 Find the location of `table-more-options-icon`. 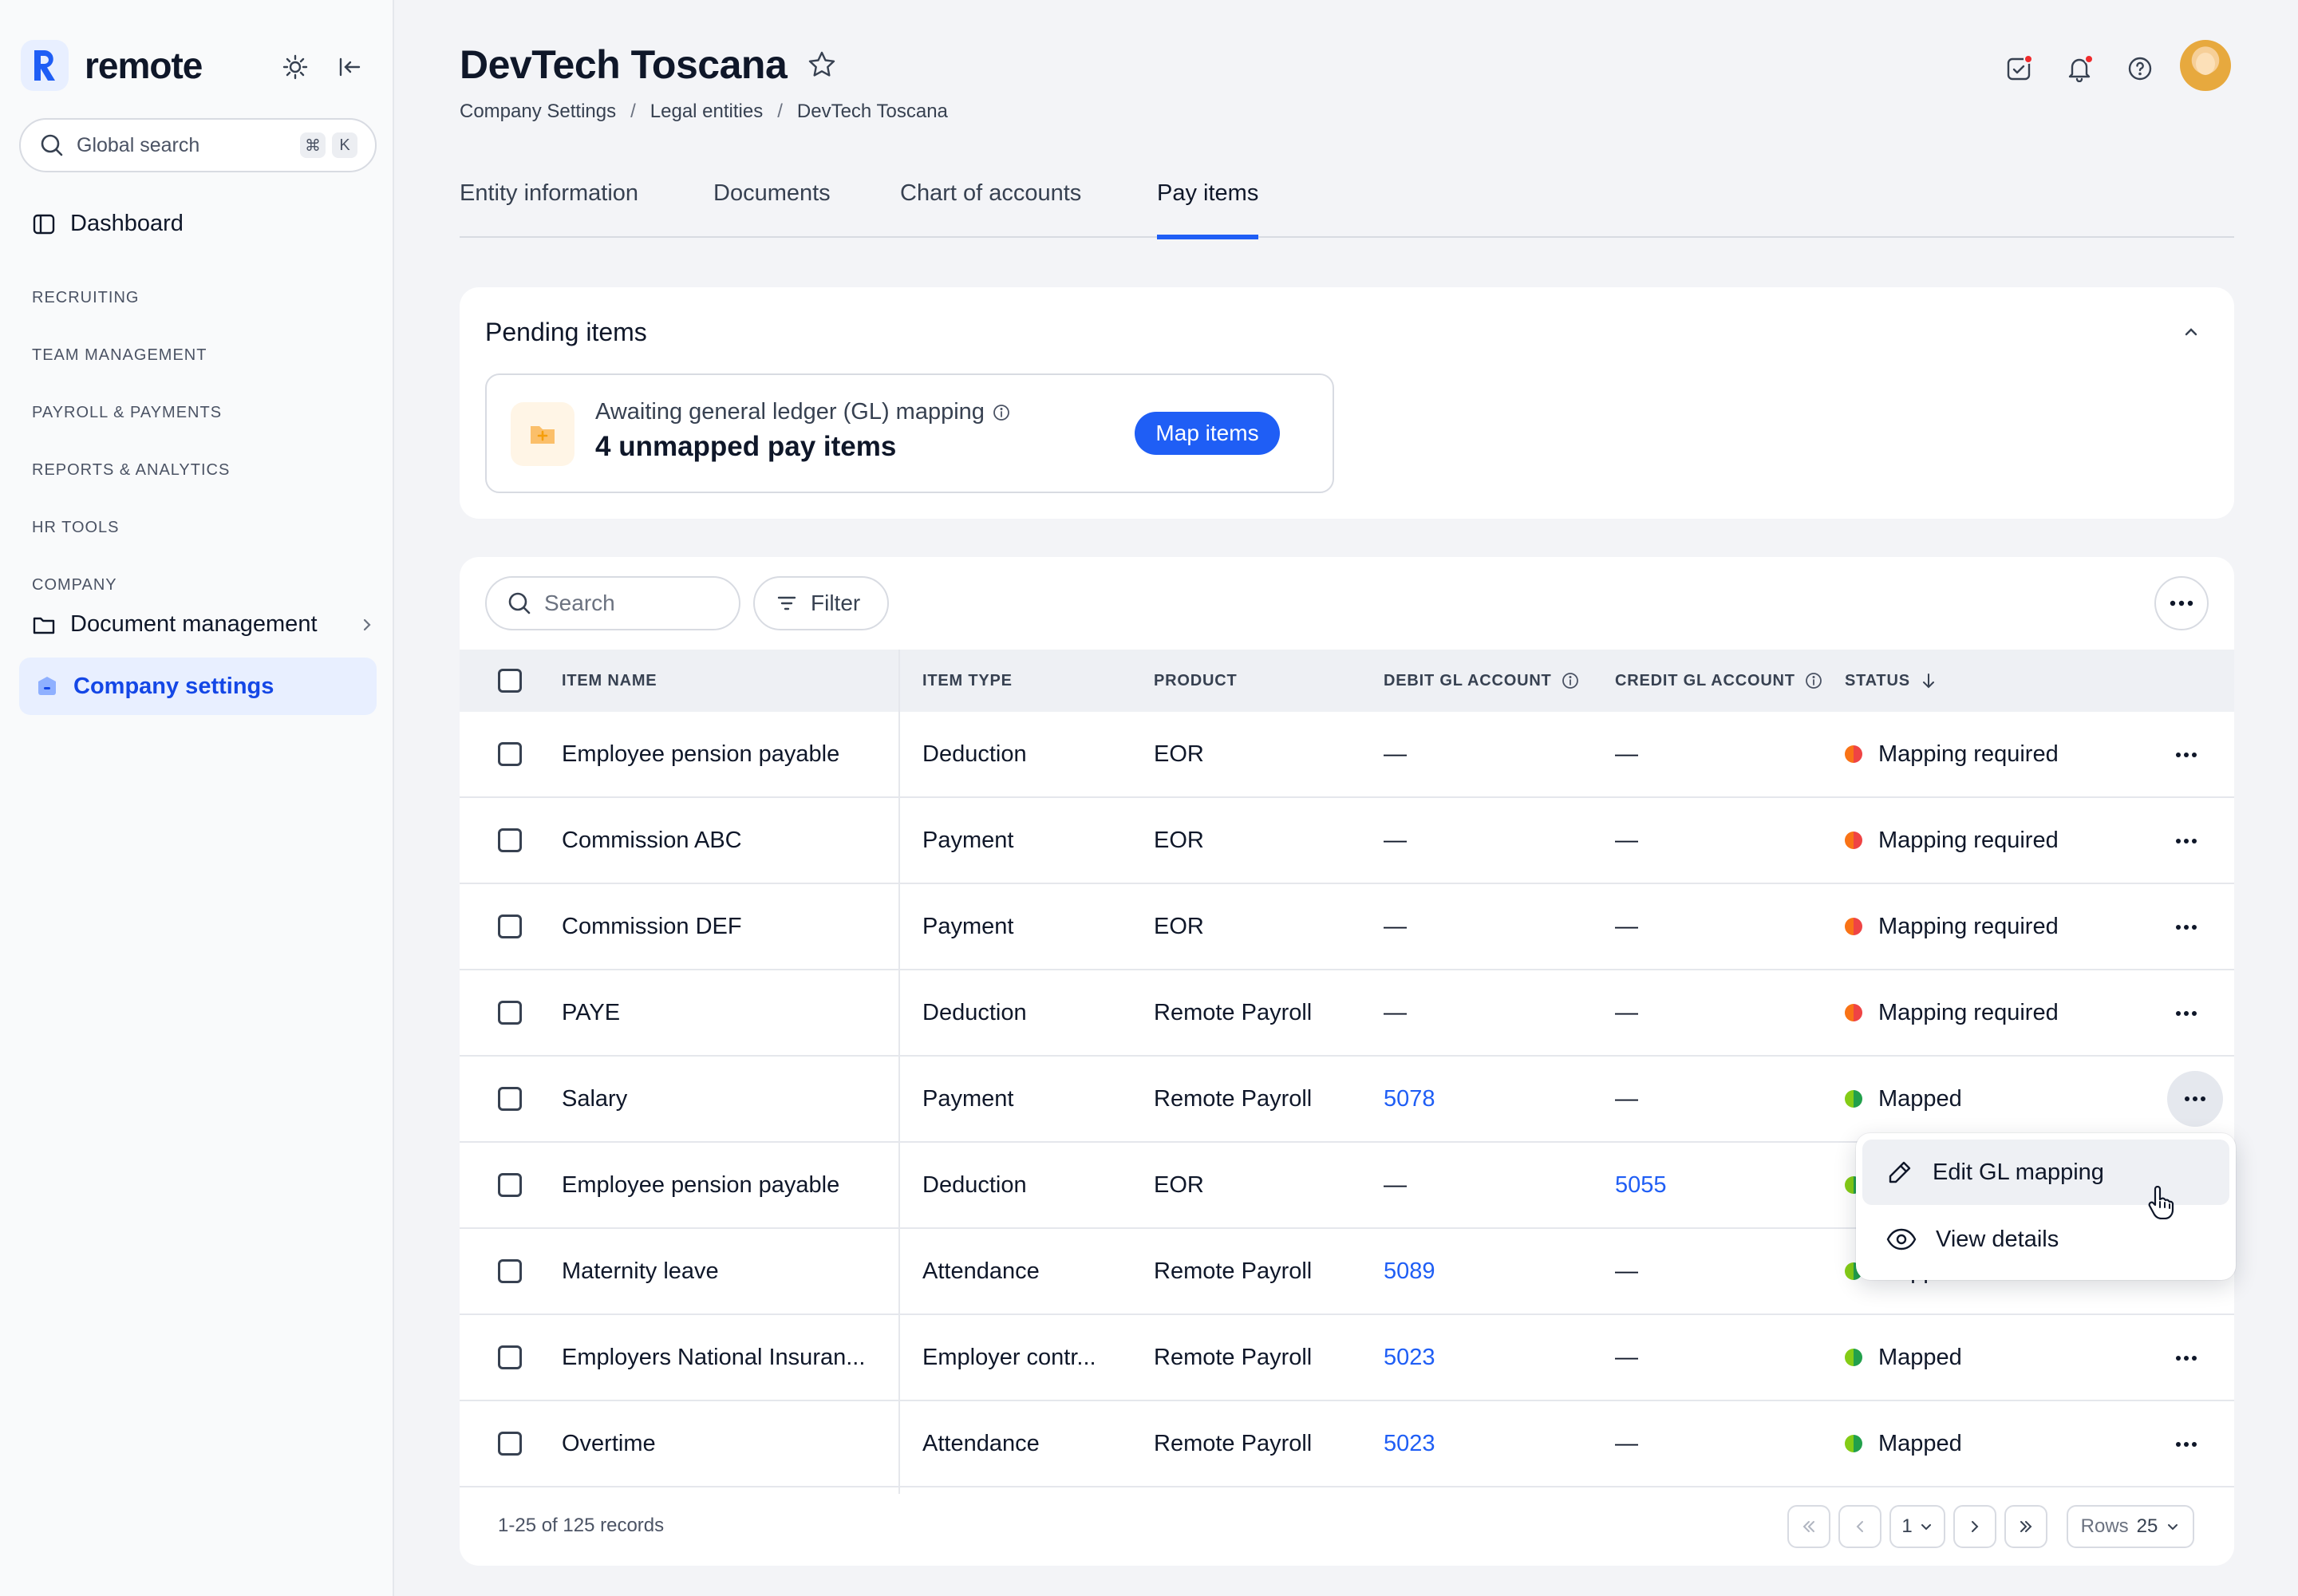

table-more-options-icon is located at coordinates (2182, 603).